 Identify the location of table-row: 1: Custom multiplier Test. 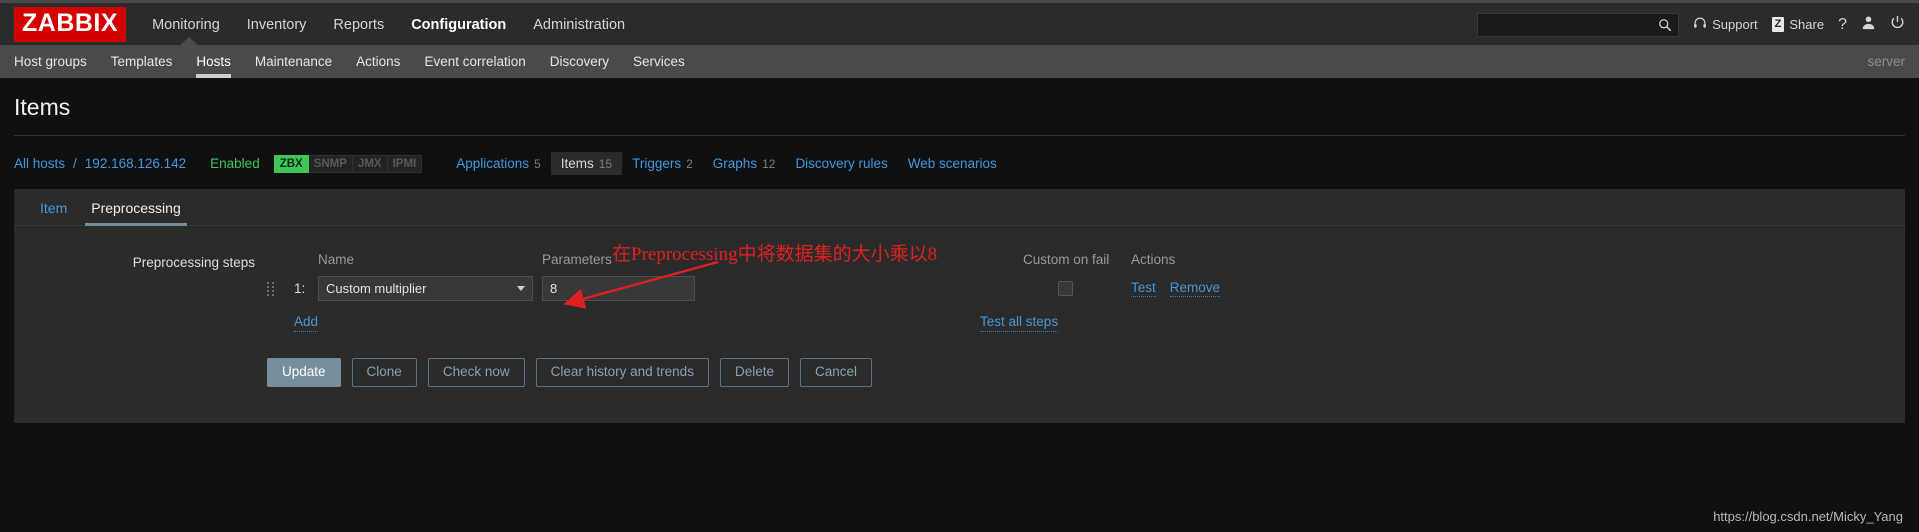
(1086, 288).